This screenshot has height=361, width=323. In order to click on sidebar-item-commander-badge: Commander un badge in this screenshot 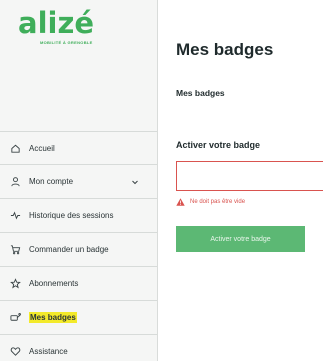, I will do `click(78, 250)`.